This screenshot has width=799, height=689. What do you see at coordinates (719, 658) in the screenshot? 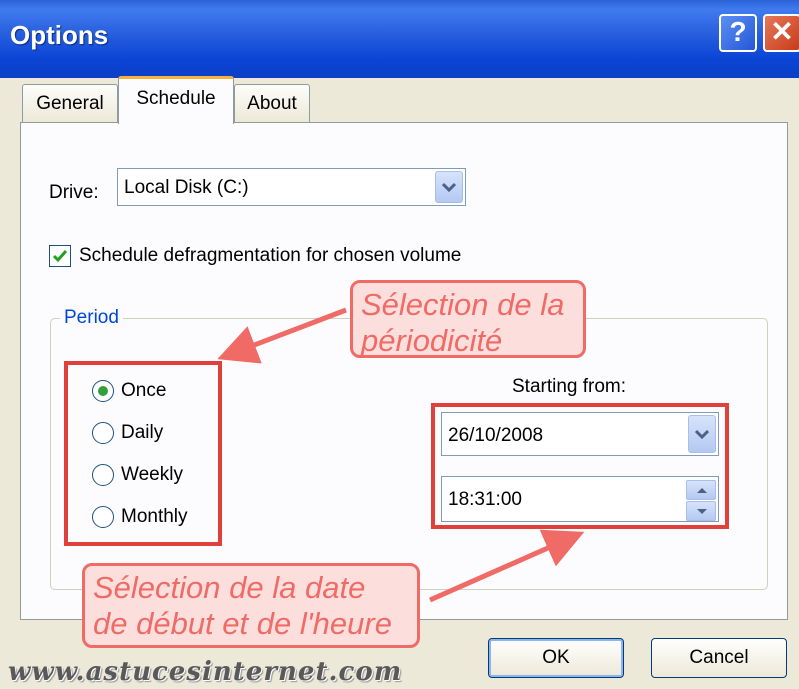
I see `cancel-button: Cancel` at bounding box center [719, 658].